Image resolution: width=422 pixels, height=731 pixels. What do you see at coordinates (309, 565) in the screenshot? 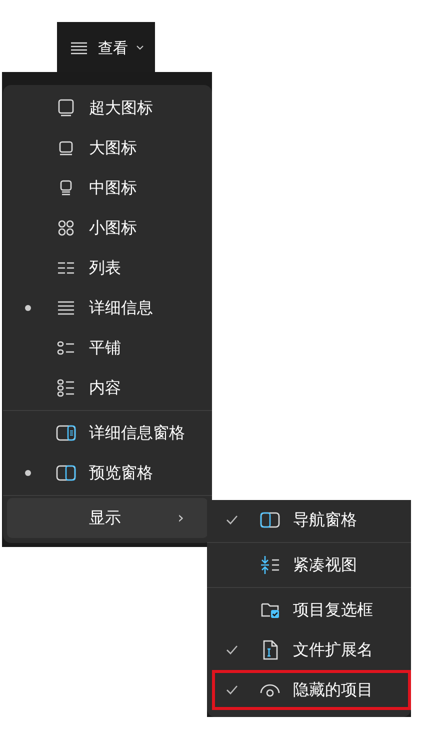
I see `menu-item: 紧凑视图` at bounding box center [309, 565].